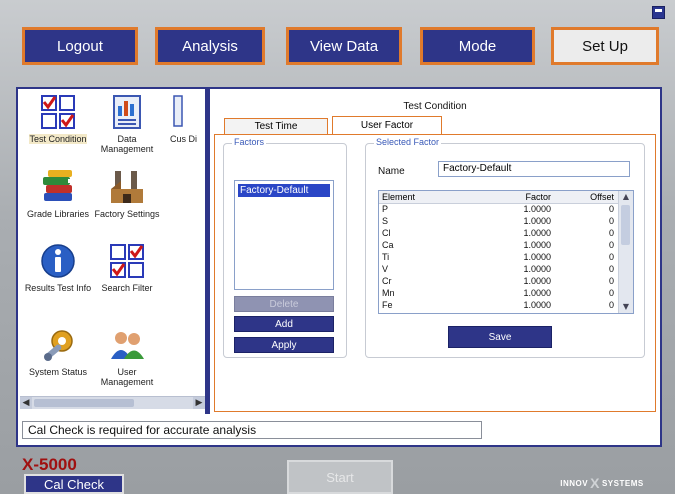  What do you see at coordinates (658, 12) in the screenshot?
I see `minimize-icon` at bounding box center [658, 12].